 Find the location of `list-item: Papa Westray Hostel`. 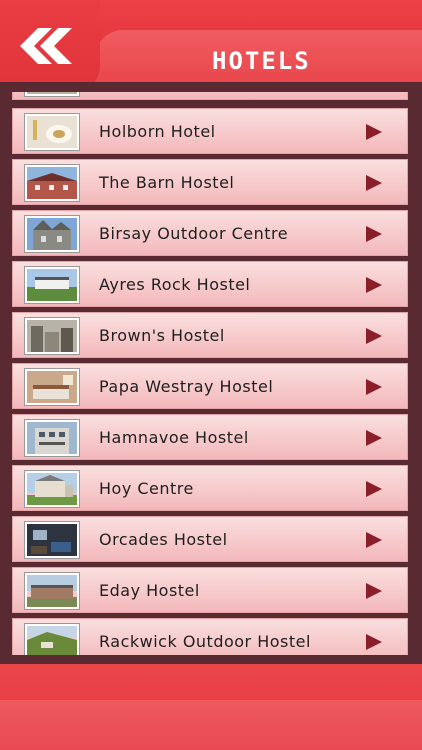

list-item: Papa Westray Hostel is located at coordinates (210, 386).